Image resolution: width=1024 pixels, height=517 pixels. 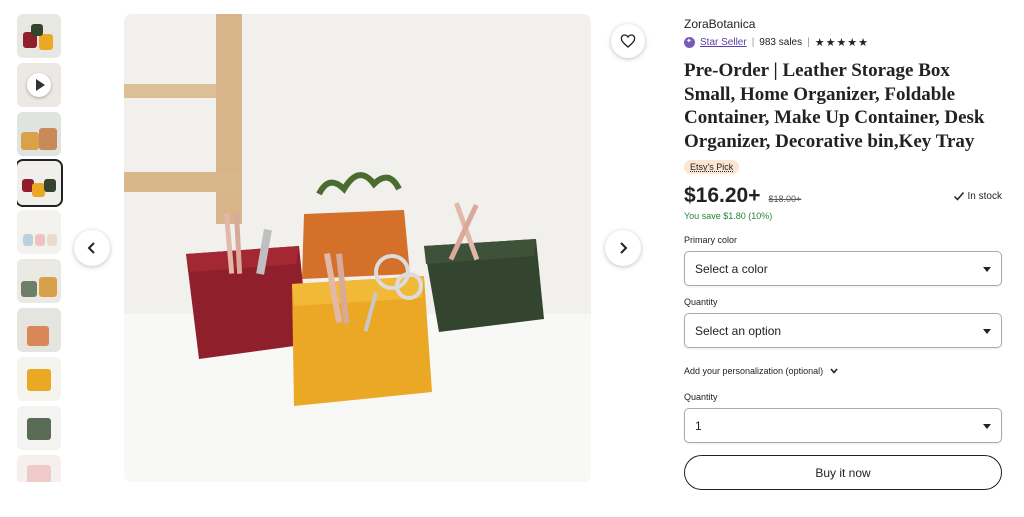 What do you see at coordinates (728, 216) in the screenshot?
I see `savings-text: You save $1.80 (10%)` at bounding box center [728, 216].